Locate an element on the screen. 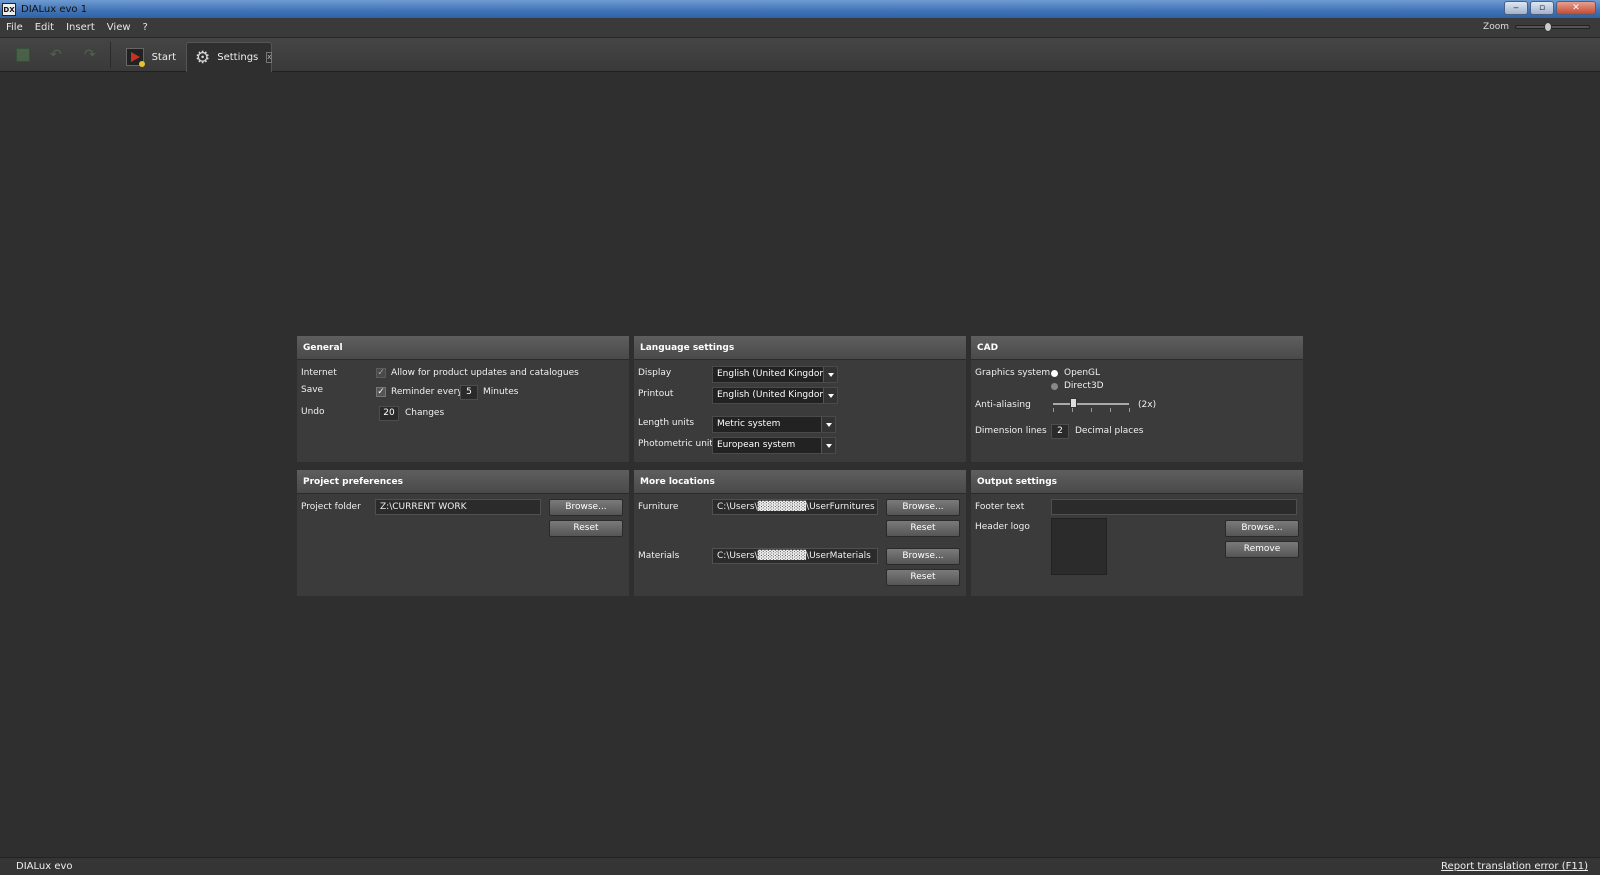 The image size is (1600, 875). title-bar: DX DIALux evo 1 ‒ ▫ ✕ is located at coordinates (800, 9).